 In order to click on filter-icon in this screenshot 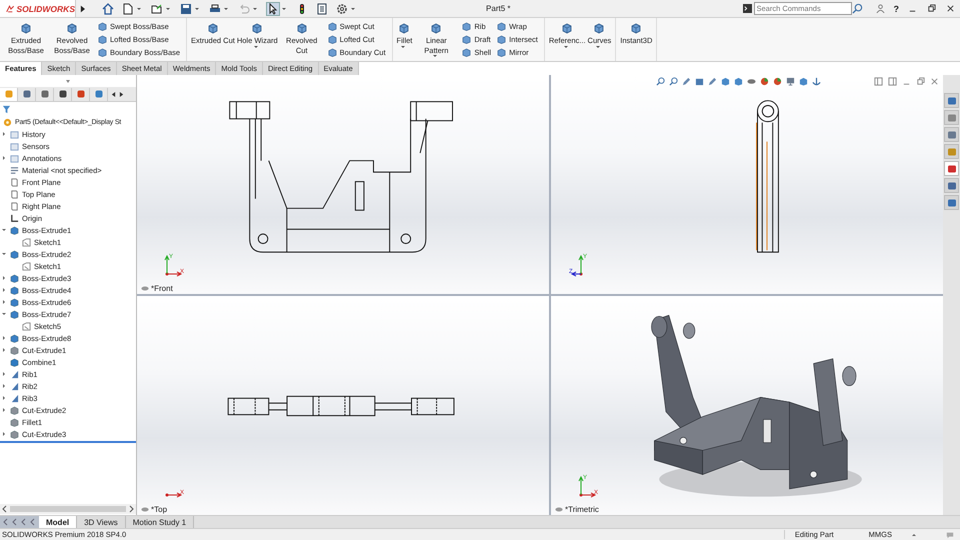, I will do `click(6, 109)`.